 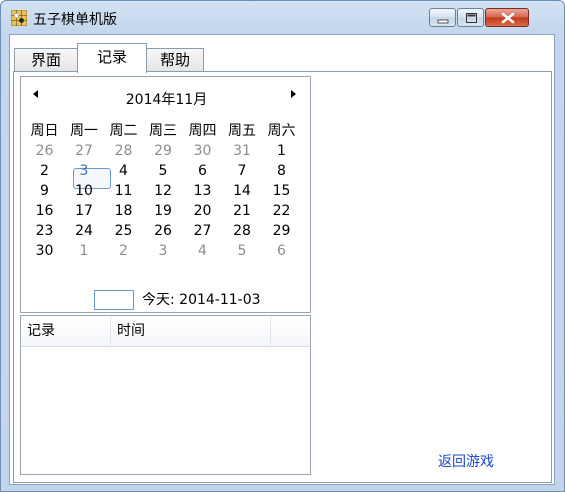 I want to click on tab-strip: 界面 记录 帮助, so click(x=282, y=54).